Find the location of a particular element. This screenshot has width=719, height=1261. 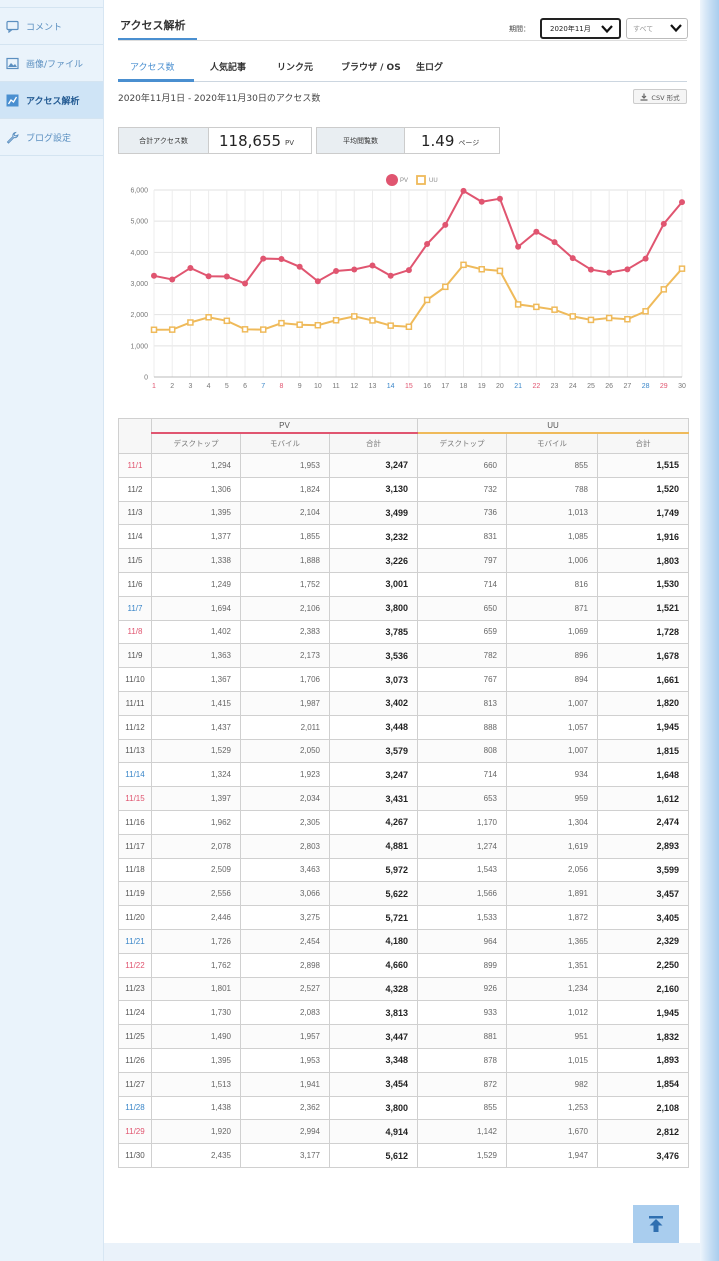

table-row: 11/23 1,801 2,527 4,328 926 1,234 2,160 is located at coordinates (403, 989).